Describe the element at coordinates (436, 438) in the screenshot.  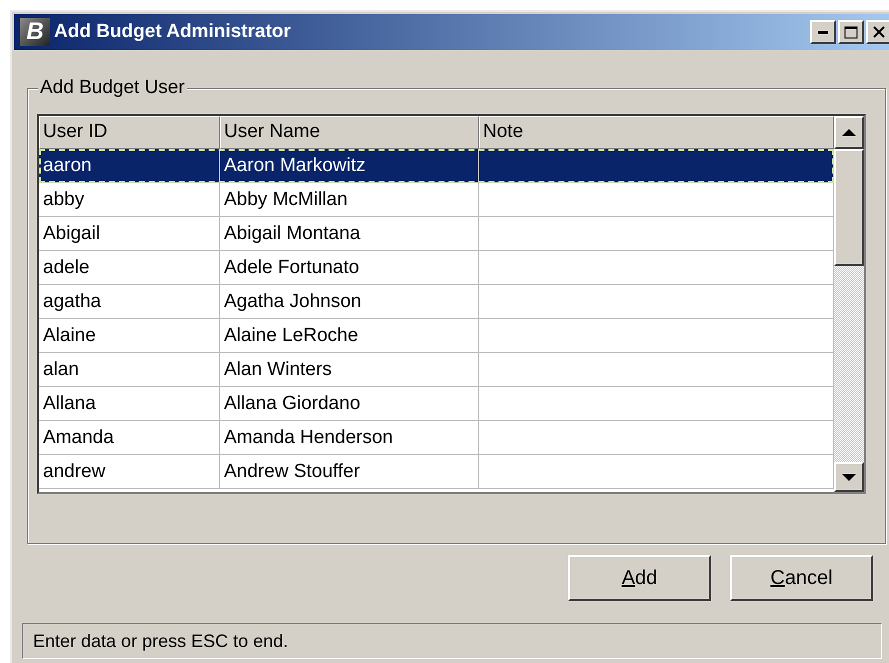
I see `table-row: Amanda Amanda Henderson` at that location.